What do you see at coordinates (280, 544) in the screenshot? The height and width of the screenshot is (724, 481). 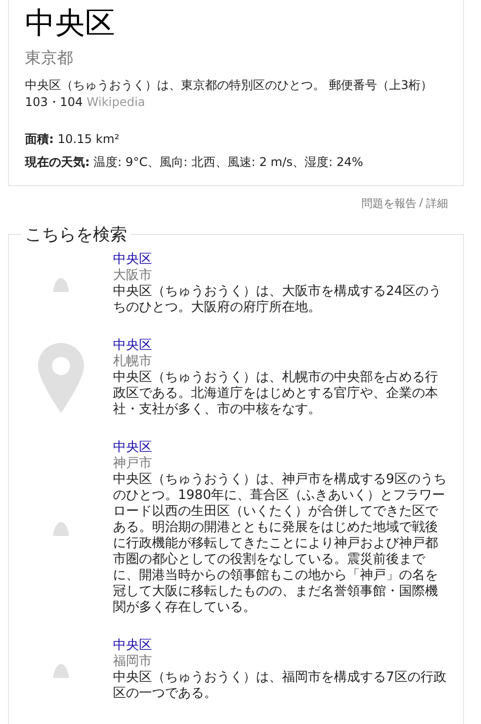 I see `result-description: 中央区（ちゅうおうく）は、神戸市を構成する9区のうちのひとつ。1980年に、葺合区（ふきあいく）とフラワーロード以西の生田区（いくたく）が合併してできた区である。明治期の開港とともに発展をはじめた地域で戦後に行政機能が移転してきたことにより神戸および神戸都市圏の都心としての役割をなしている。震災前後までに、開港当時からの領事館もこの地から「神戸」の名を冠して大阪に移転したものの、まだ名誉領事館・国際機関が多く存在している。` at bounding box center [280, 544].